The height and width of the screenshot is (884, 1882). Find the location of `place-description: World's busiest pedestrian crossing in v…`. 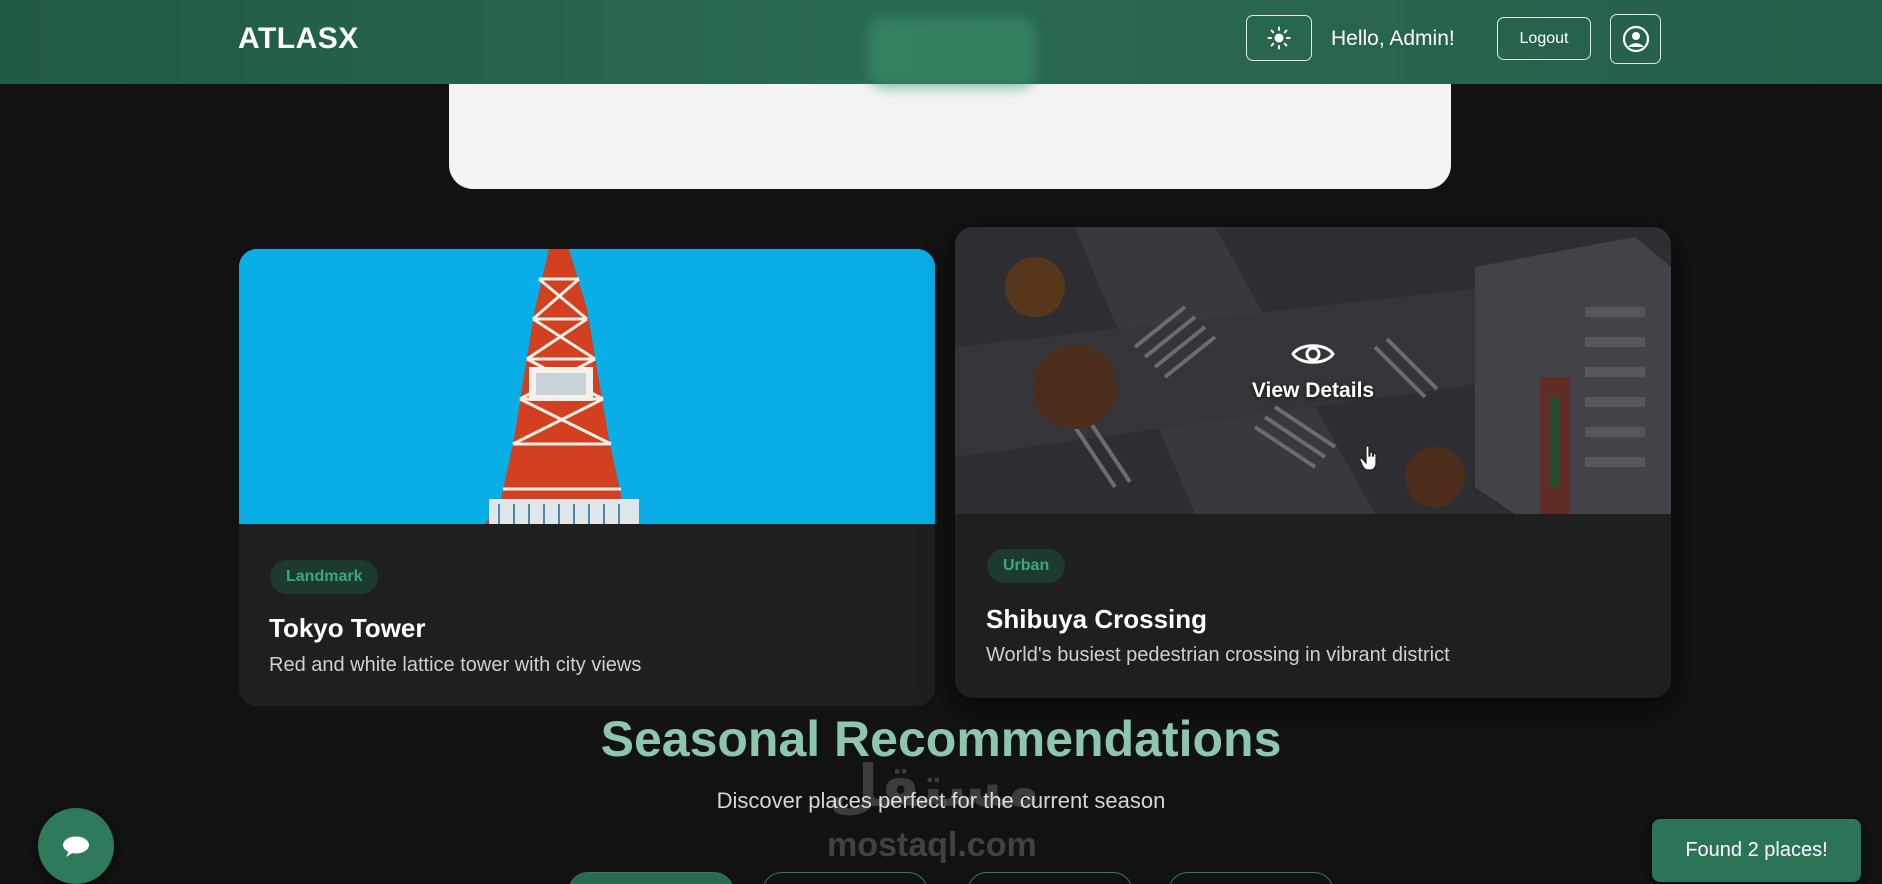

place-description: World's busiest pedestrian crossing in v… is located at coordinates (1218, 655).